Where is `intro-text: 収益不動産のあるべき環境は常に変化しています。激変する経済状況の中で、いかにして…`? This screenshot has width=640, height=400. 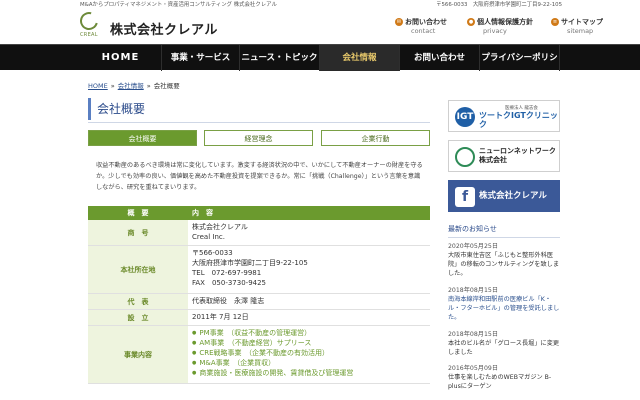
intro-text: 収益不動産のあるべき環境は常に変化しています。激変する経済状況の中で、いかにして… is located at coordinates (259, 176).